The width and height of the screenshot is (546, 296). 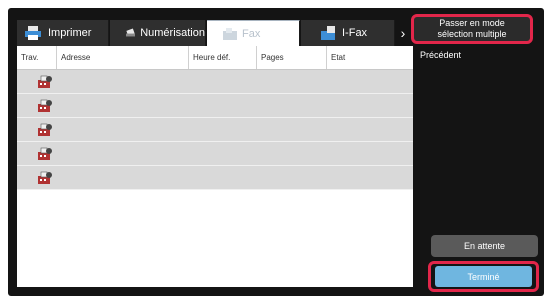 I want to click on ifax-icon, so click(x=328, y=33).